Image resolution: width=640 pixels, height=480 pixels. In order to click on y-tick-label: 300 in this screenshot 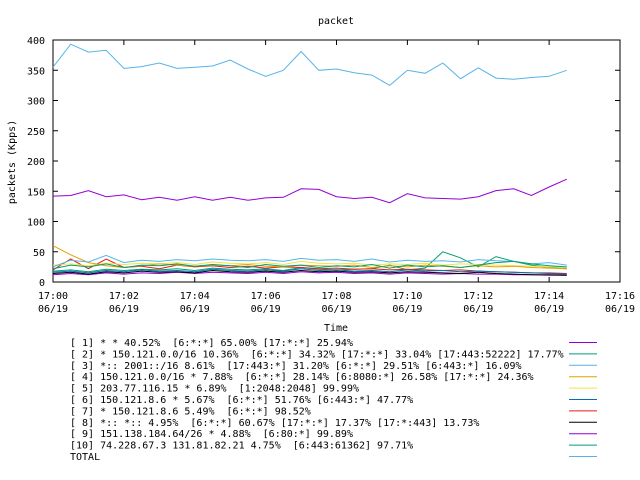, I will do `click(36, 102)`.